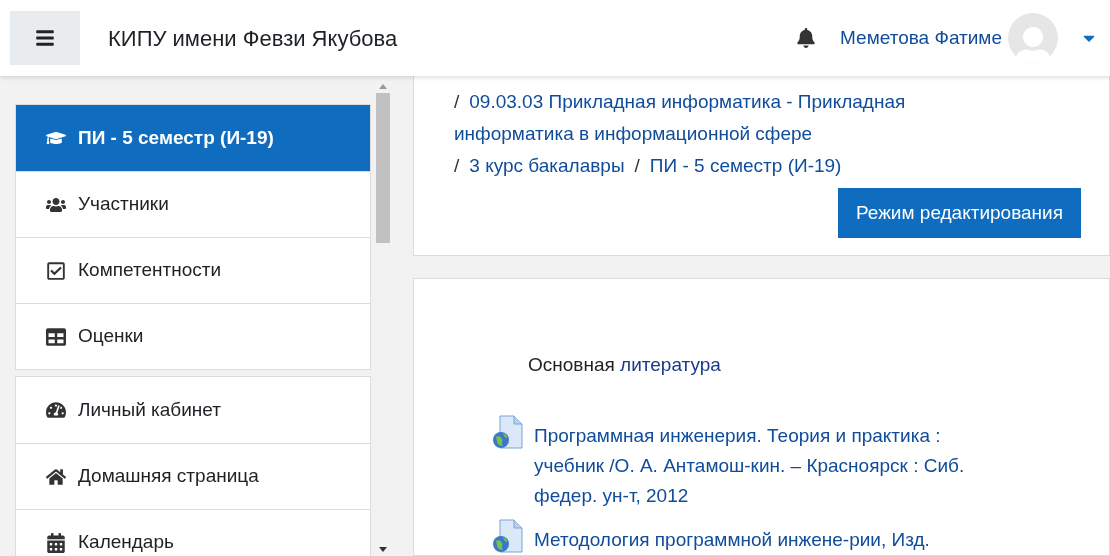 The width and height of the screenshot is (1110, 556). I want to click on resource-link: Программная инженерия. Теория и практика : учебник /О. А. Антамош-кин. – Красноярск : Сиб. федер. ун-т, 2012, so click(749, 463).